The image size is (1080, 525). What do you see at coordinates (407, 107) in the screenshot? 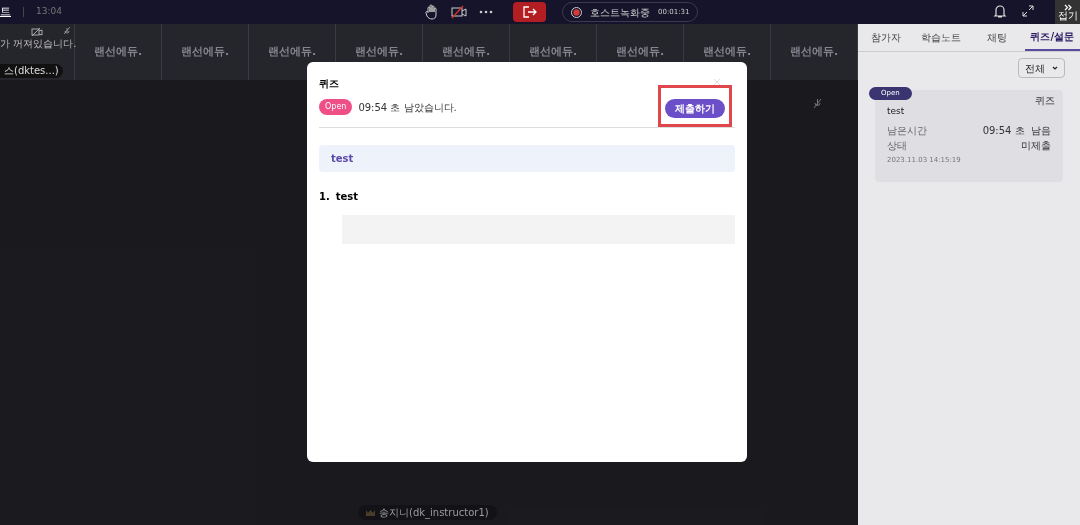
I see `remaining-time-text: 09:54 초 남았습니다.` at bounding box center [407, 107].